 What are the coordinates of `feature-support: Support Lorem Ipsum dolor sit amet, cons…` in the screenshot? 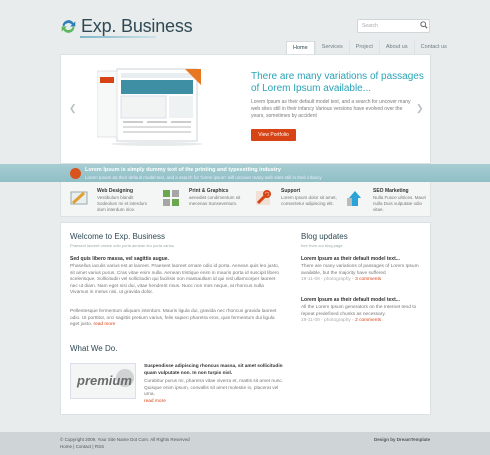 It's located at (292, 200).